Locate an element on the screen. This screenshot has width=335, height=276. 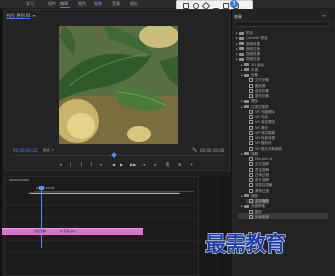
lift-icon: ⇥ is located at coordinates (143, 164).